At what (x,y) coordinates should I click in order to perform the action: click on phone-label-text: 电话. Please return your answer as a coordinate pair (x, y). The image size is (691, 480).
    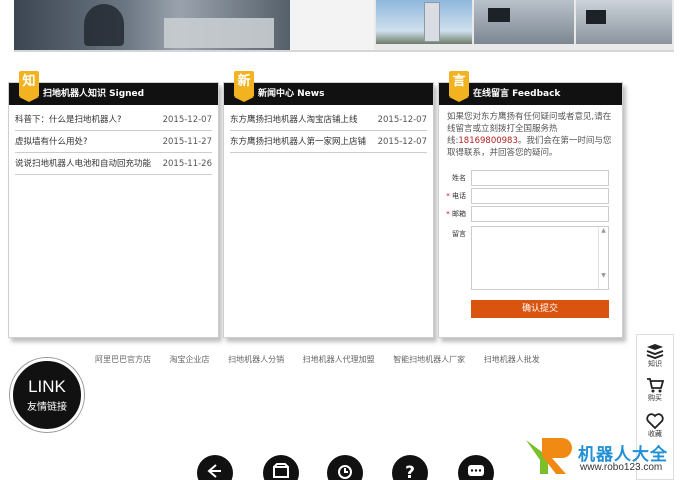
    Looking at the image, I should click on (459, 196).